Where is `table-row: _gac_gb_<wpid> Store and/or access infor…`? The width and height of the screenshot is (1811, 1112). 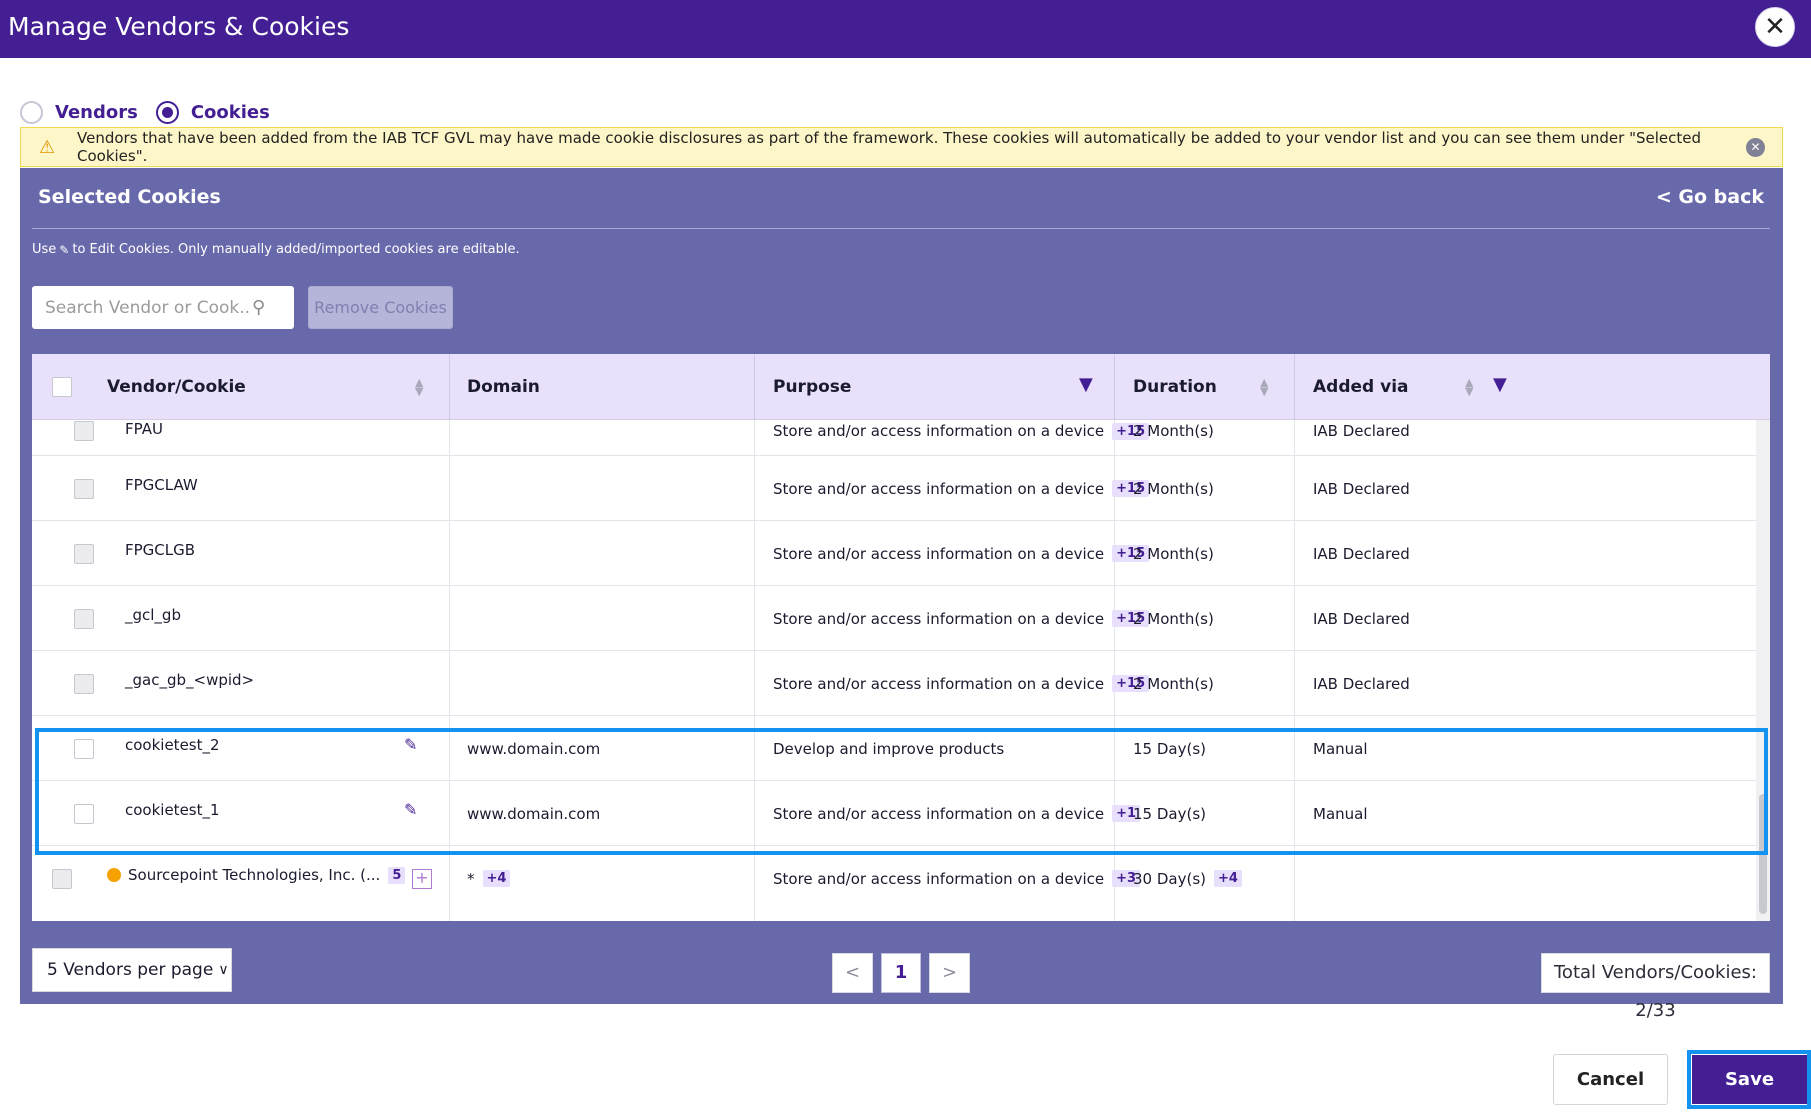
table-row: _gac_gb_<wpid> Store and/or access infor… is located at coordinates (894, 683).